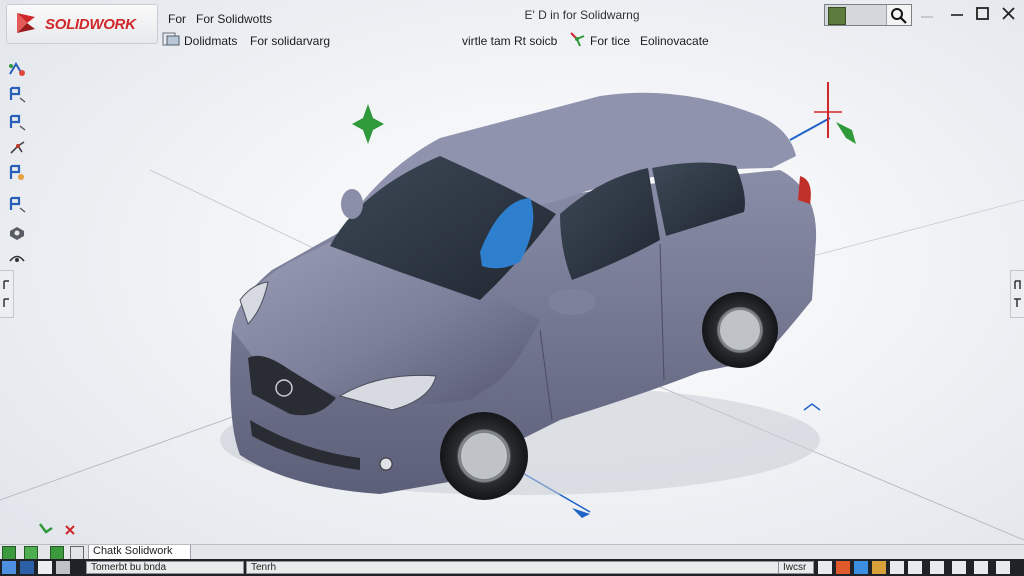  I want to click on menu-dolidmats: Dolidmats, so click(210, 41).